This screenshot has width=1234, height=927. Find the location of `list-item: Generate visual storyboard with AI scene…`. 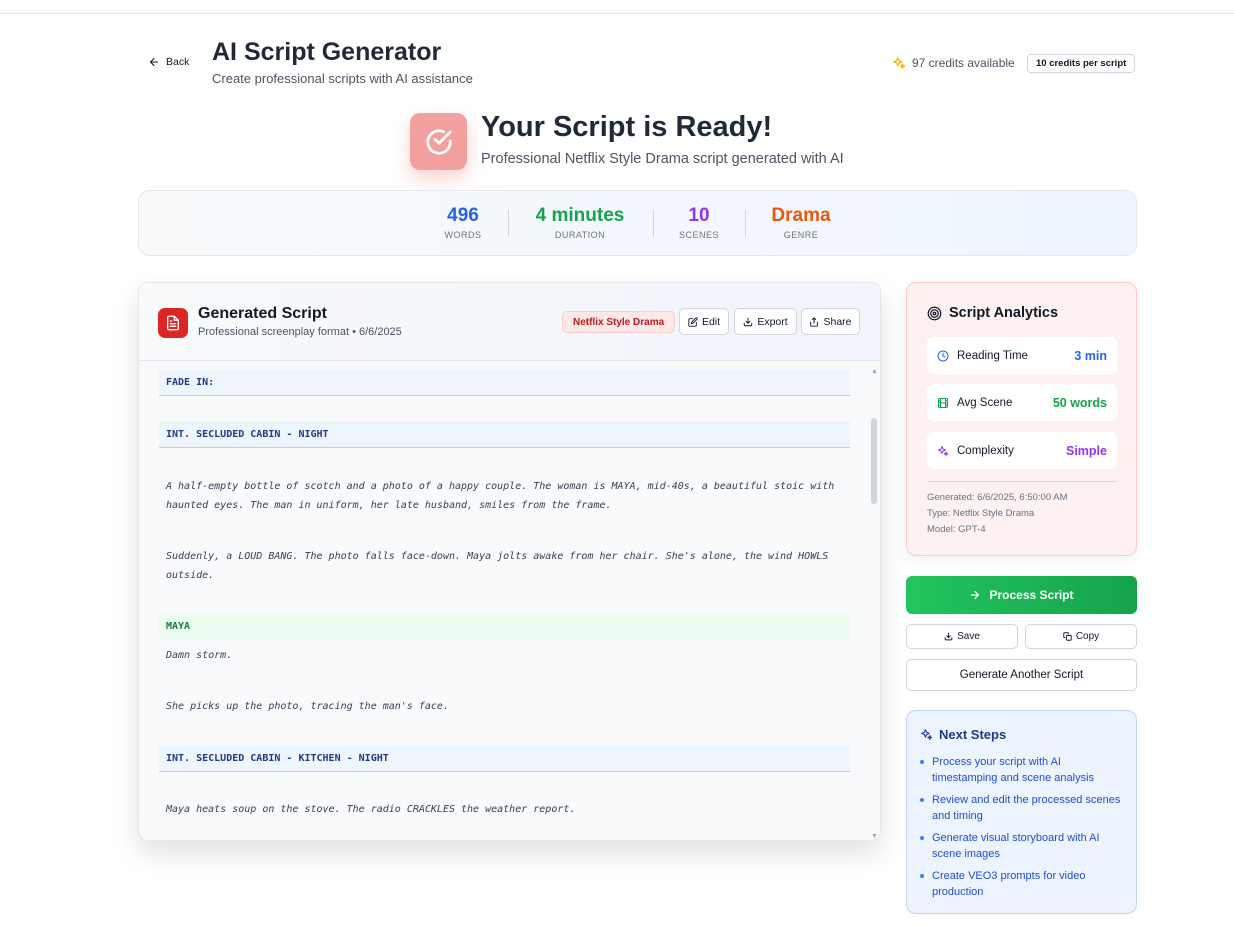

list-item: Generate visual storyboard with AI scene… is located at coordinates (1022, 846).